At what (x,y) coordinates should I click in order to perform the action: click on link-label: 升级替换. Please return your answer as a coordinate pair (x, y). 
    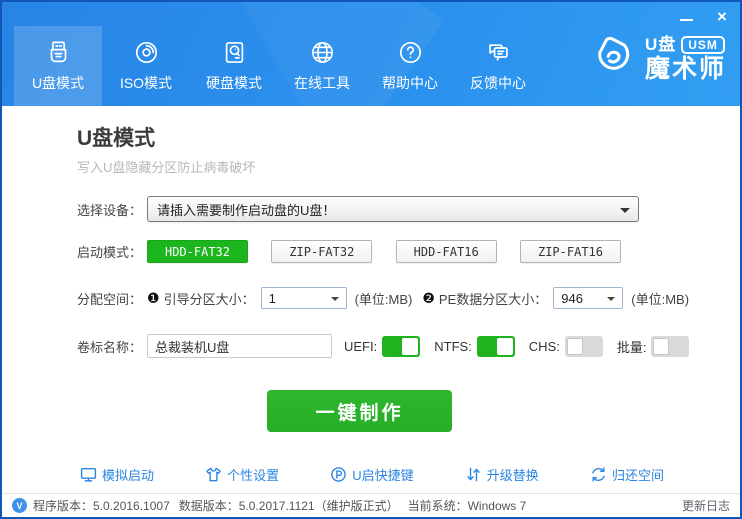
    Looking at the image, I should click on (512, 475).